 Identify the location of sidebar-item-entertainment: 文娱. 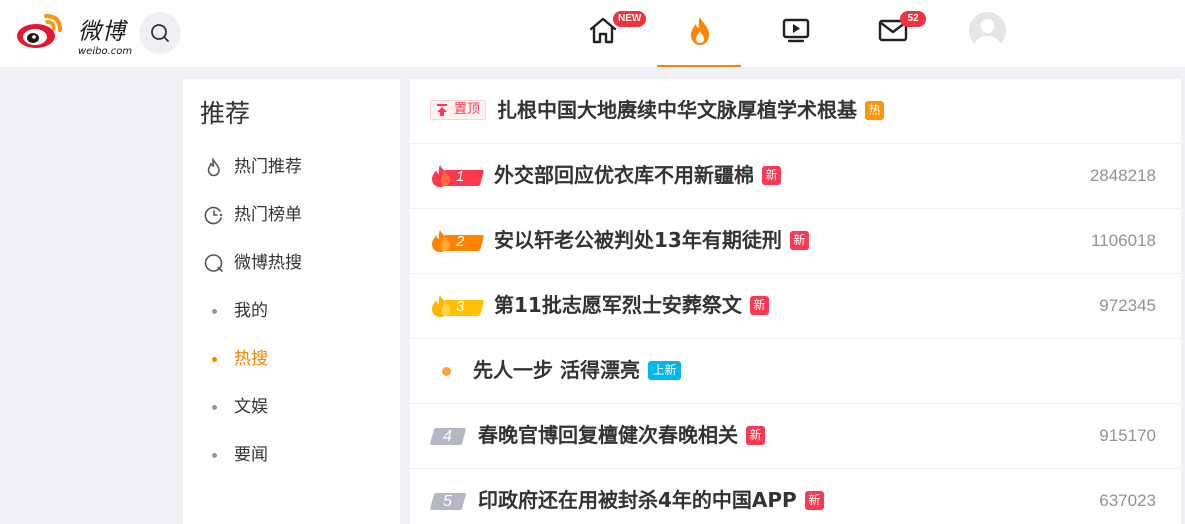
(295, 407).